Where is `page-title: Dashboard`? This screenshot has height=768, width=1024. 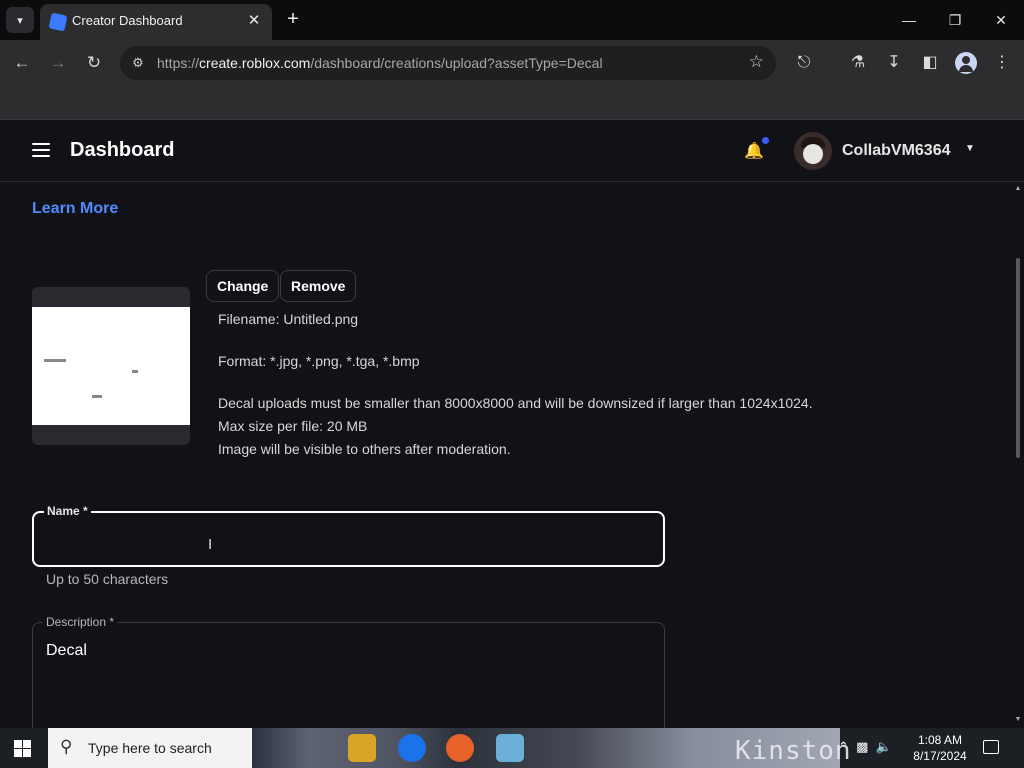
page-title: Dashboard is located at coordinates (122, 150).